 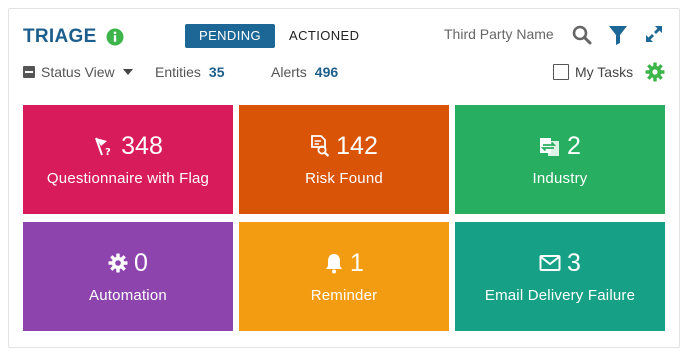 I want to click on tile-count: 348, so click(x=142, y=146).